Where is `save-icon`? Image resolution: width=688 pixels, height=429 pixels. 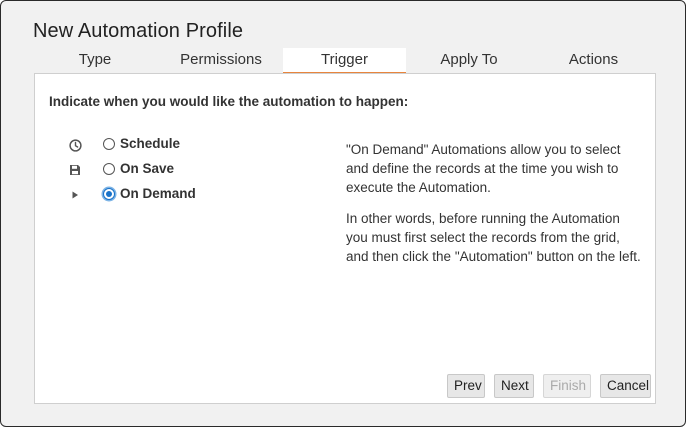 save-icon is located at coordinates (75, 170).